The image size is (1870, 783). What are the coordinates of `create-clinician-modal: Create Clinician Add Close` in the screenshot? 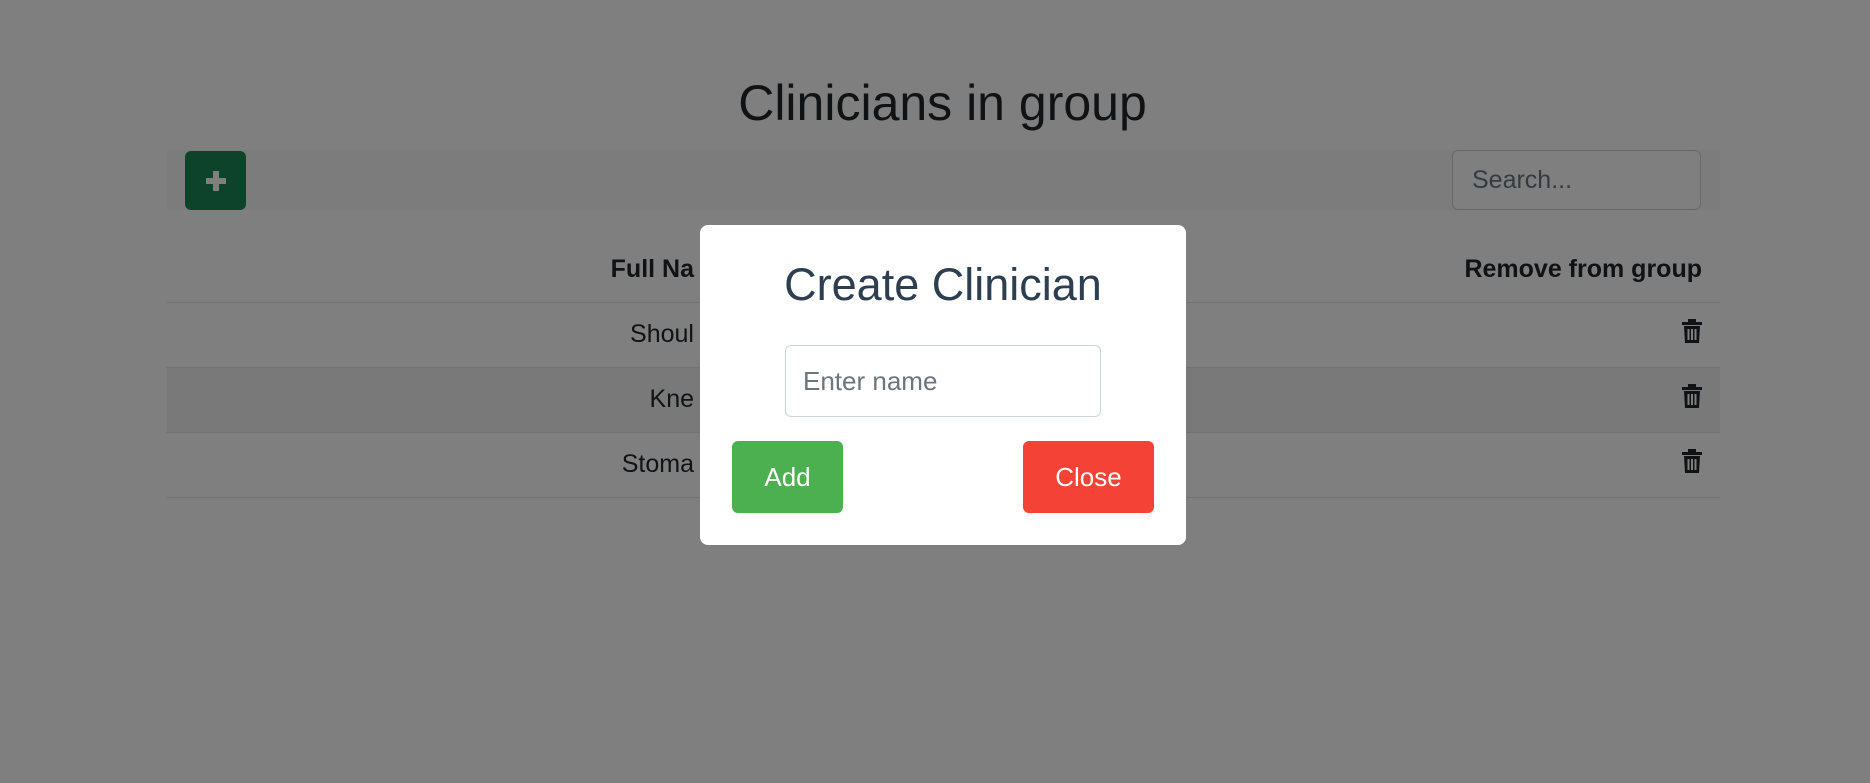 It's located at (943, 385).